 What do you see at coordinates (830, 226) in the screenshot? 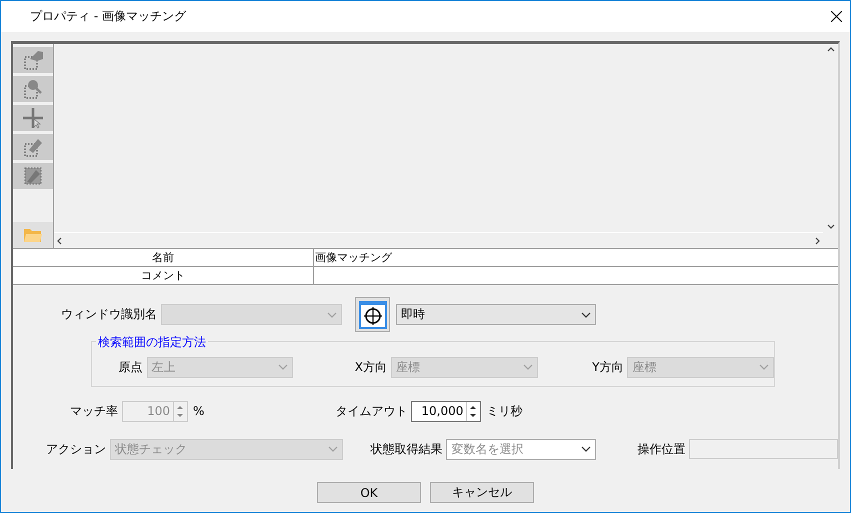
I see `scroll-down-icon` at bounding box center [830, 226].